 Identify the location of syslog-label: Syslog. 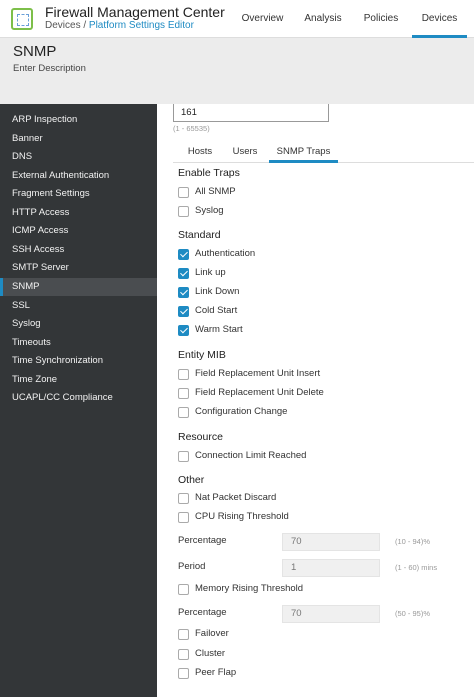
(209, 210).